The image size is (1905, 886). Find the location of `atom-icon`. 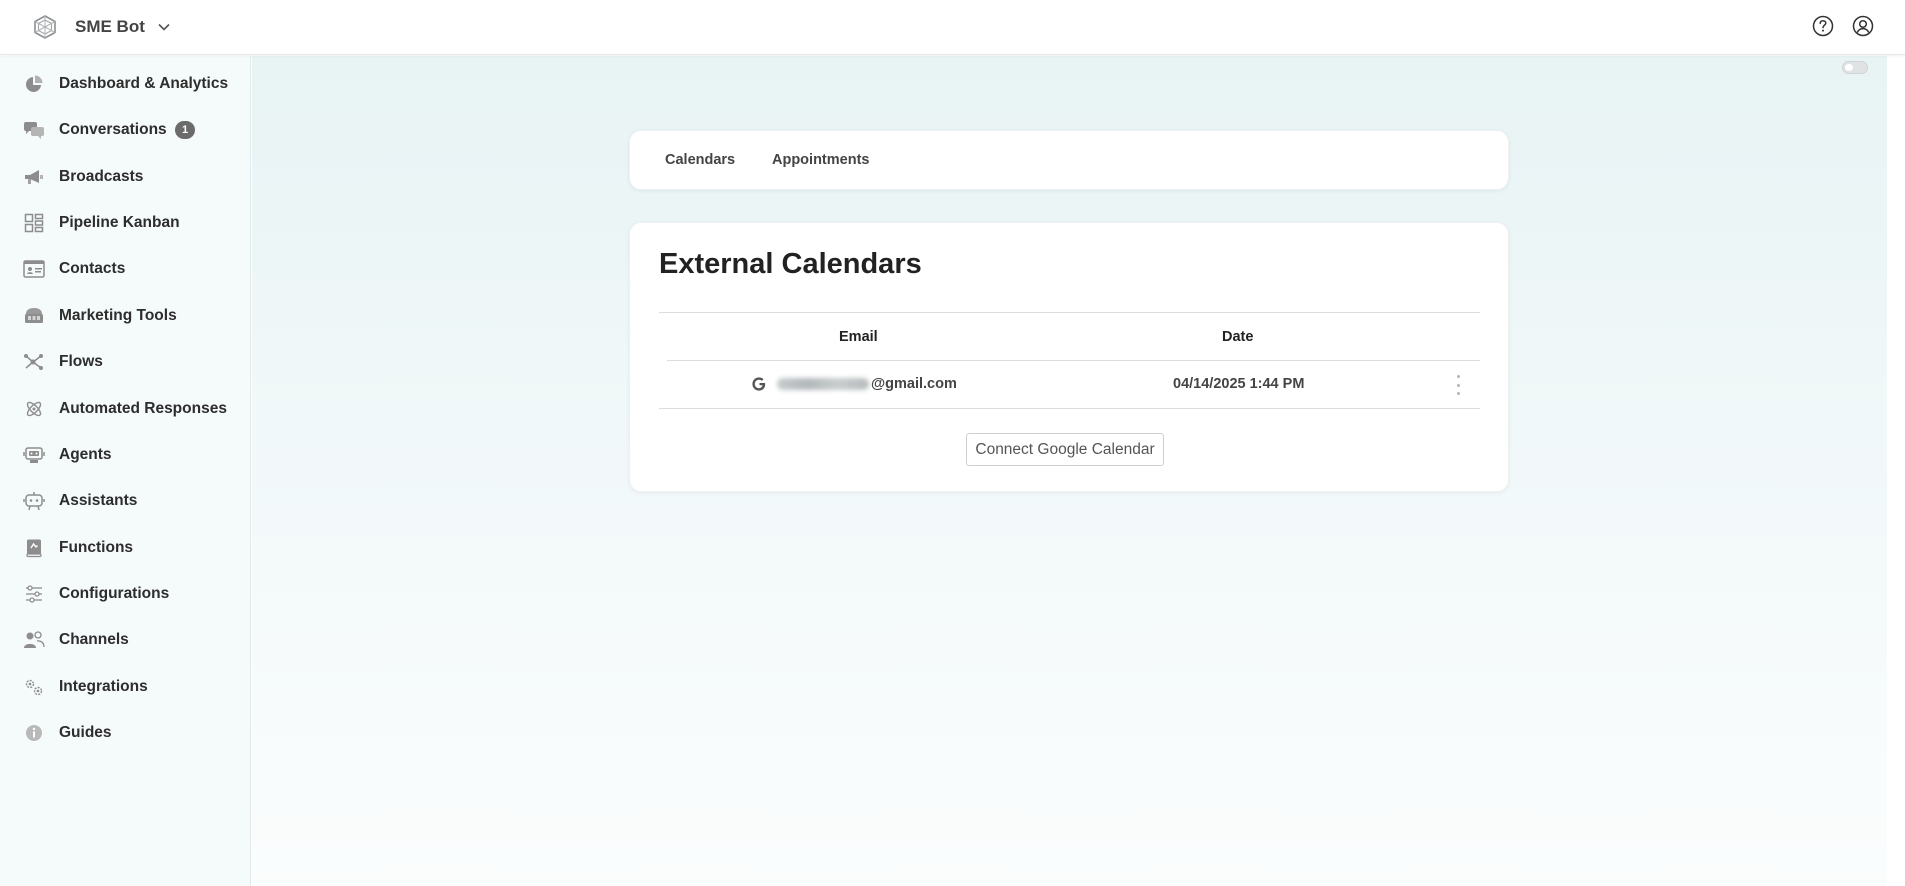

atom-icon is located at coordinates (34, 409).